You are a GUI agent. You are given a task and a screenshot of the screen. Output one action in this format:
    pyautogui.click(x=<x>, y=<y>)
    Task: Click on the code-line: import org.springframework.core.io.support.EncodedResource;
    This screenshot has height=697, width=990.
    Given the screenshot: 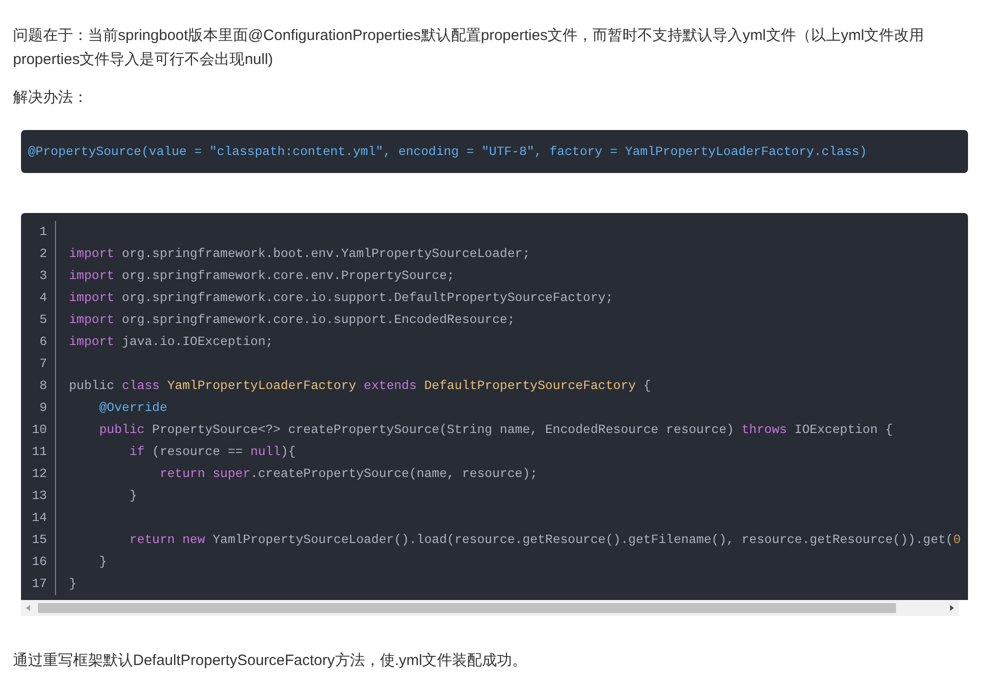 What is the action you would take?
    pyautogui.click(x=292, y=320)
    